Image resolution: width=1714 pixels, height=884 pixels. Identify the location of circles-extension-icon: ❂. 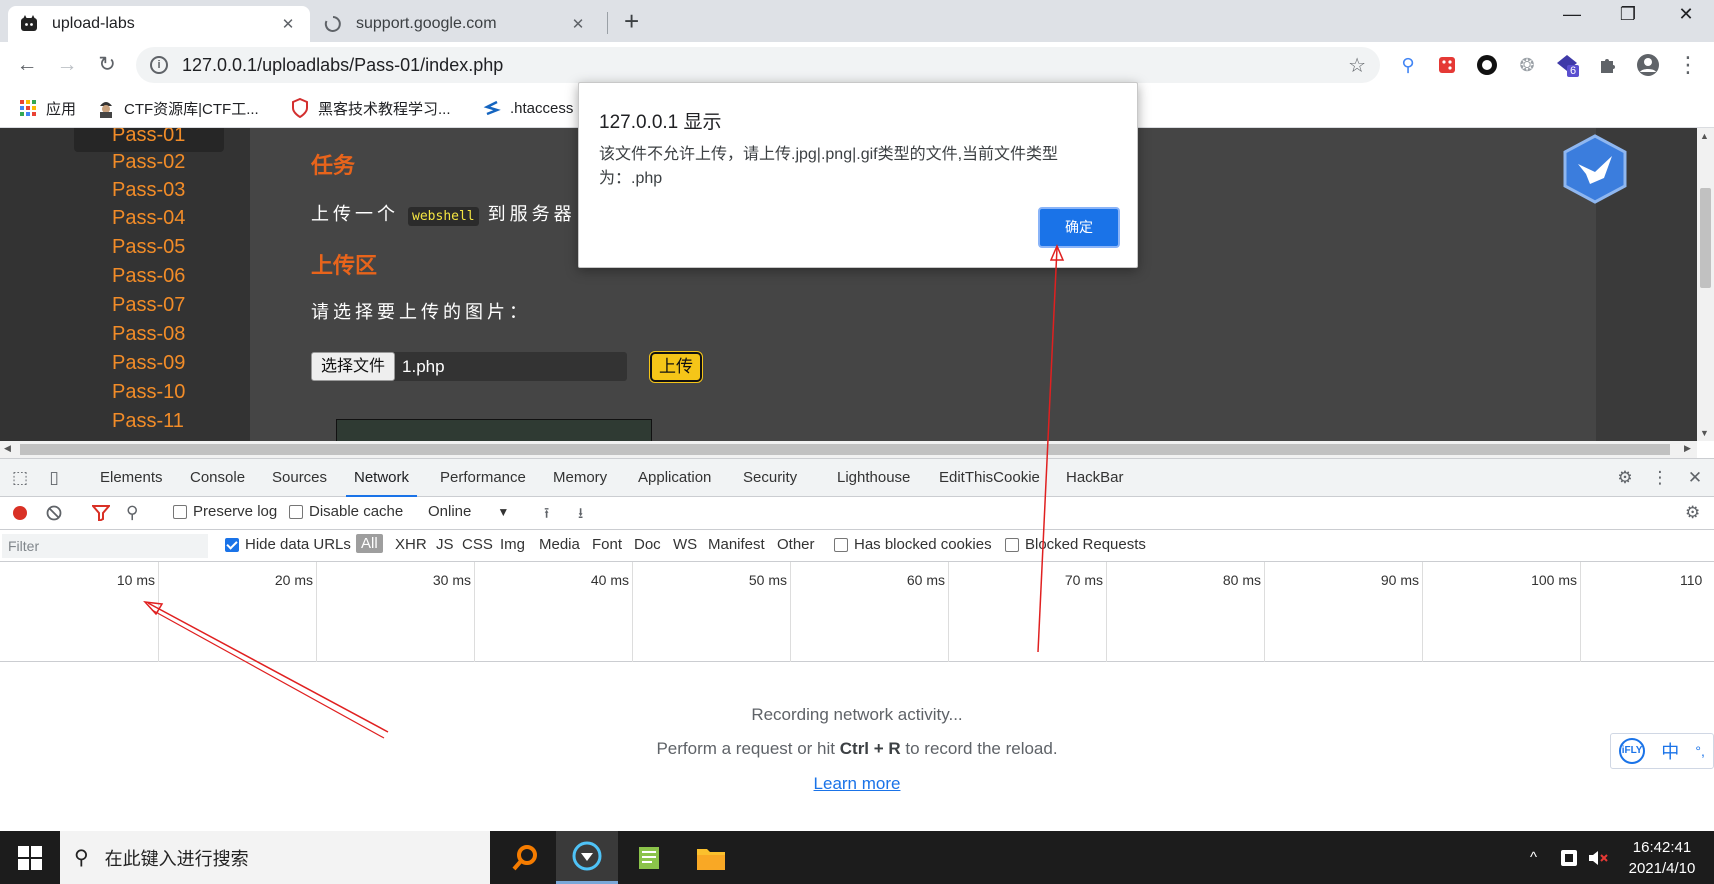
(1527, 65).